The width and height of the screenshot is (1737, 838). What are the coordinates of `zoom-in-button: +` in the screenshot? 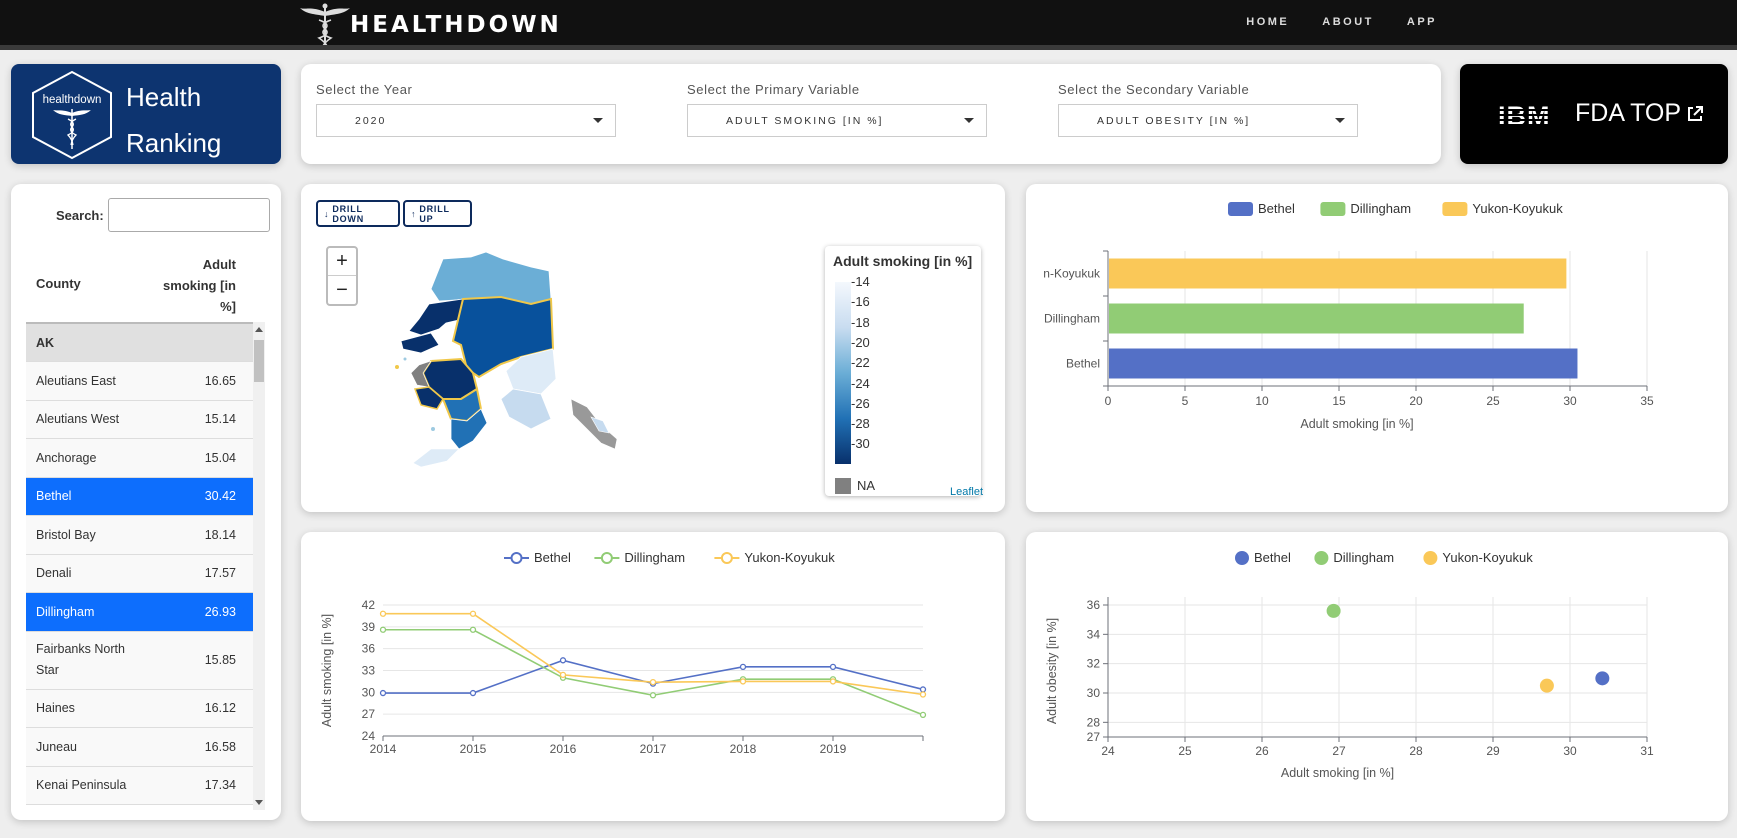 It's located at (342, 262).